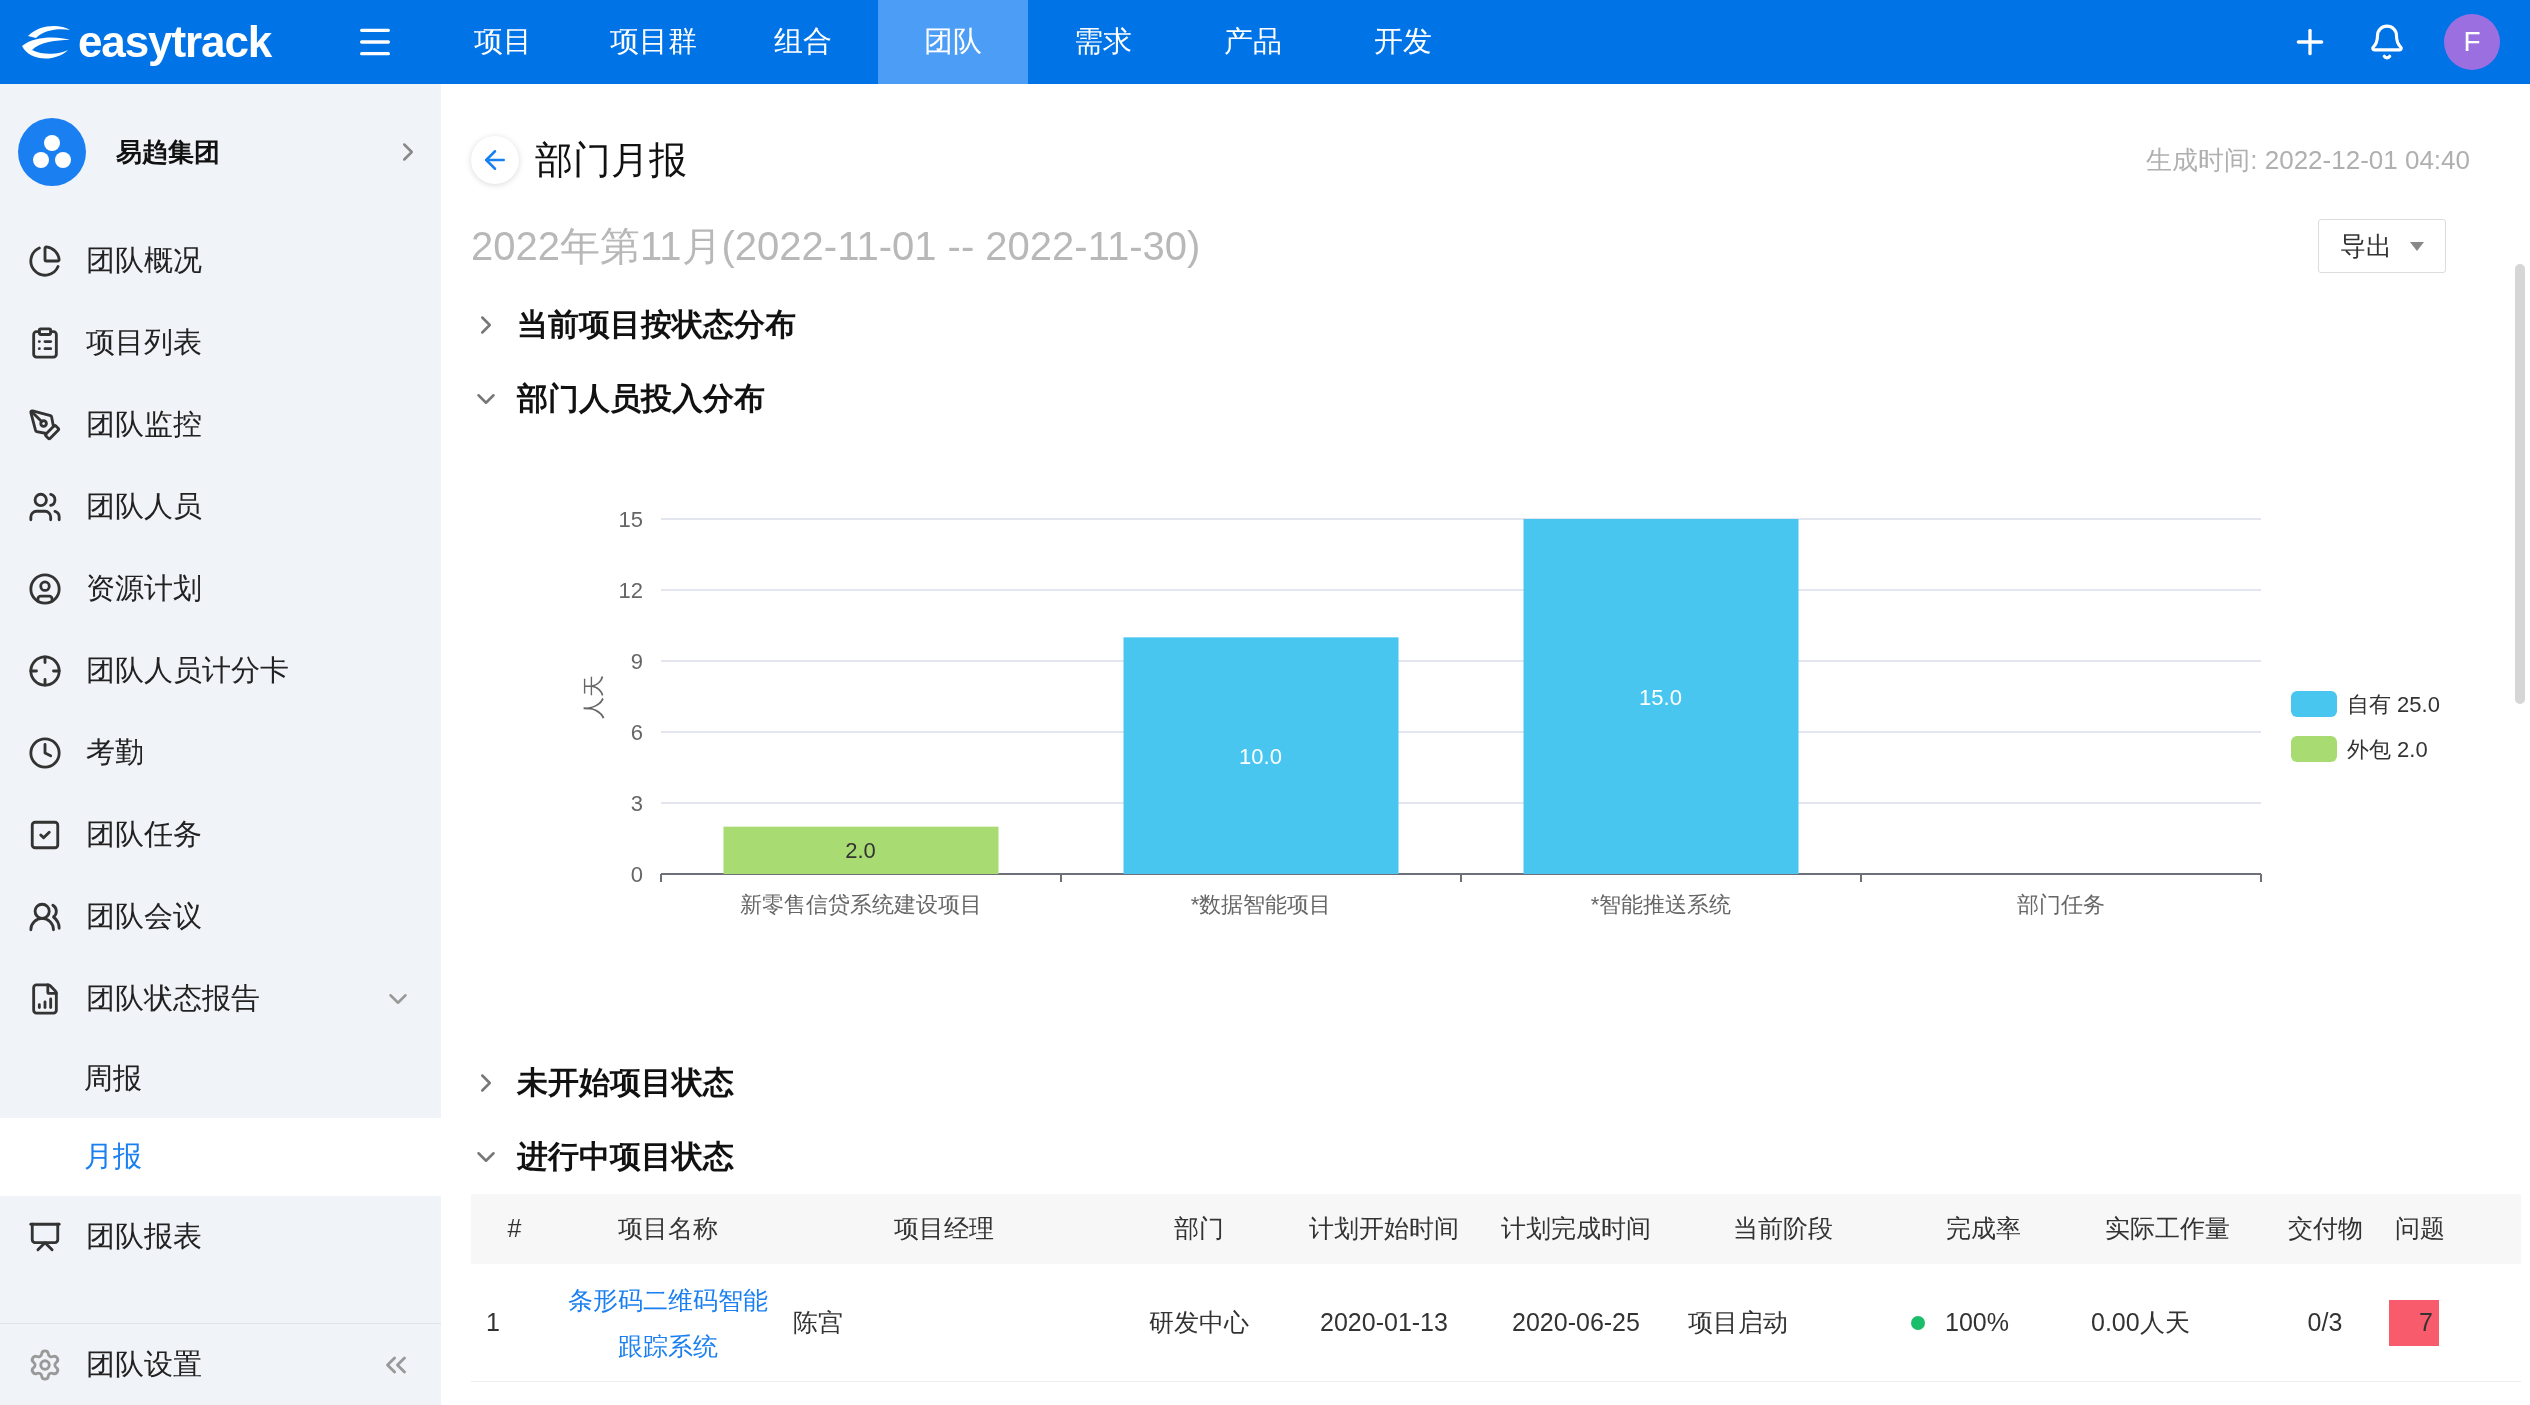  Describe the element at coordinates (45, 1237) in the screenshot. I see `presentation-icon` at that location.